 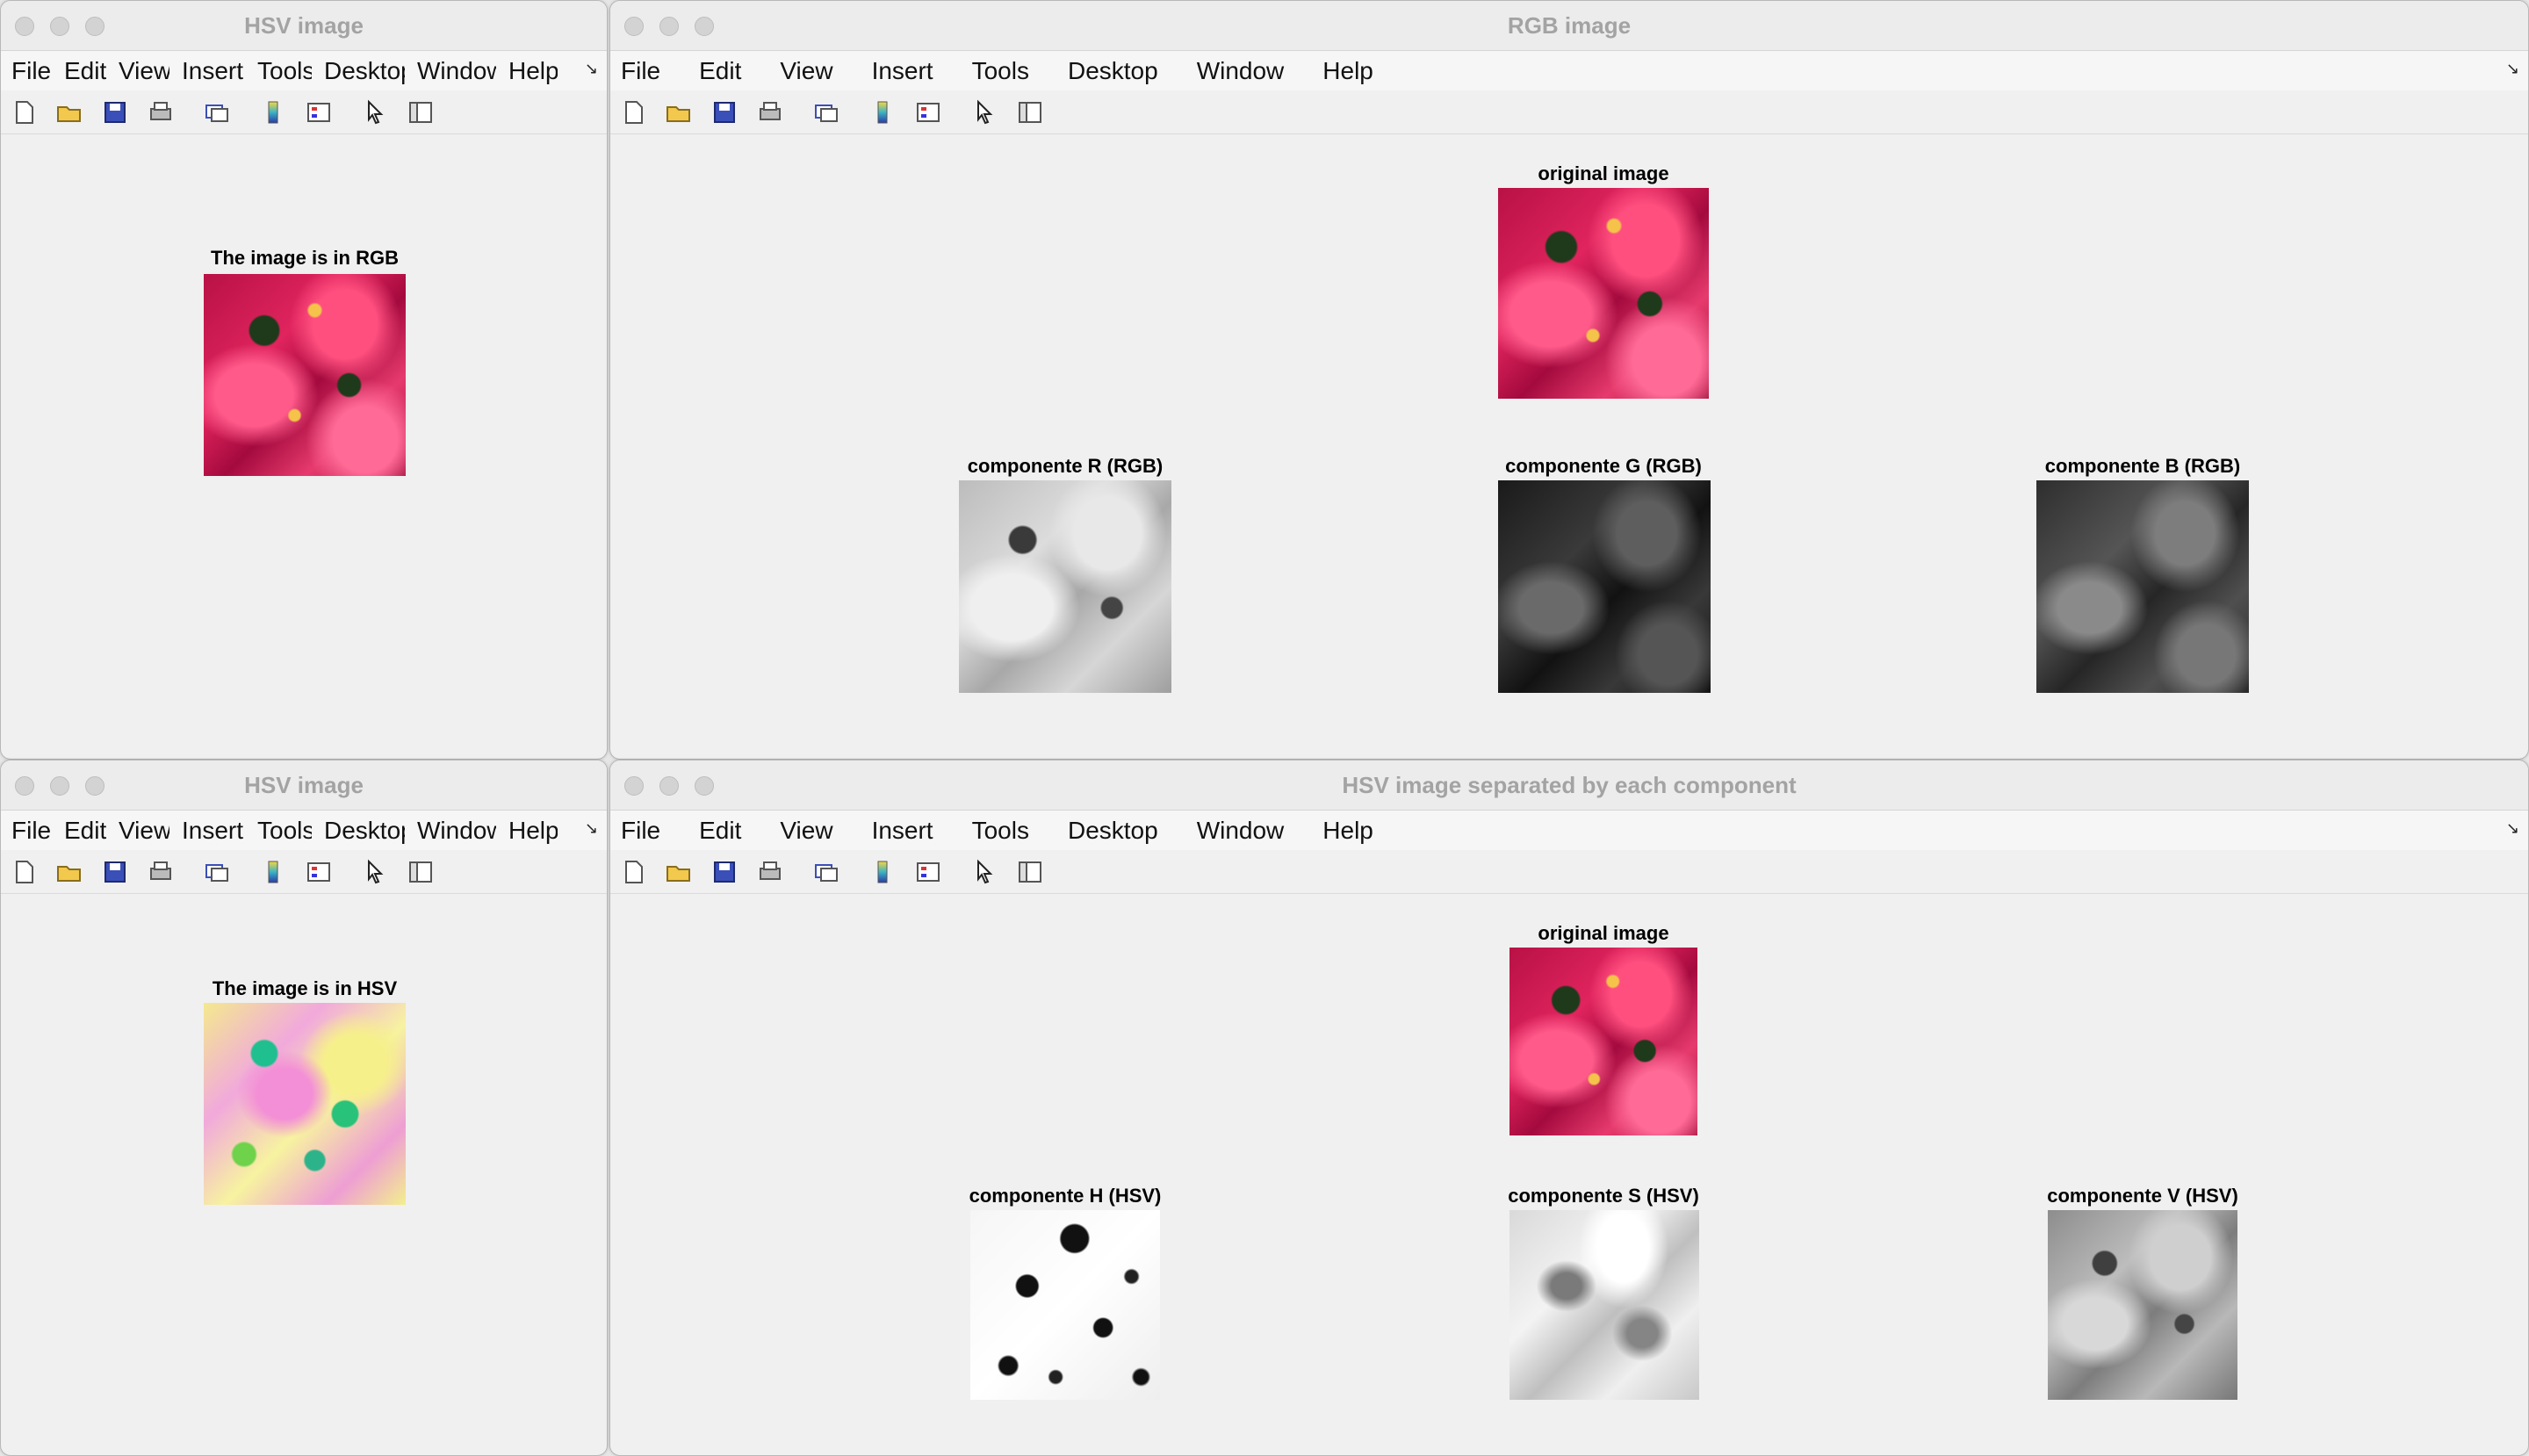 I want to click on hsv-image-axes, so click(x=305, y=1104).